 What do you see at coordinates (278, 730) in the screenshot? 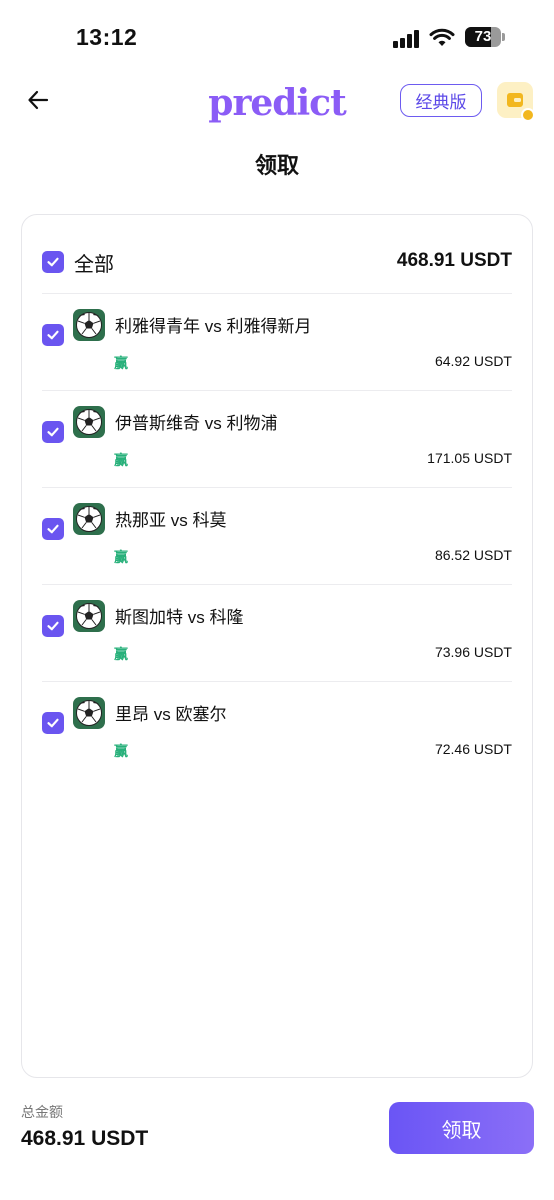
I see `match-row: 里昂 vs 欧塞尔赢 72.46 USDT` at bounding box center [278, 730].